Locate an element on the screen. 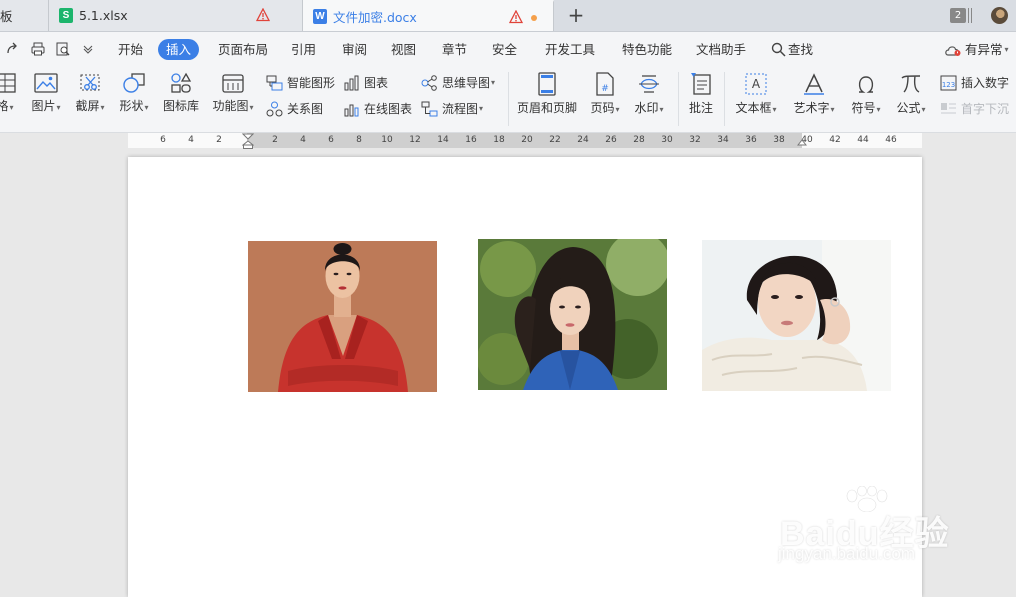 The width and height of the screenshot is (1016, 597). picture-label: 图片 is located at coordinates (43, 106).